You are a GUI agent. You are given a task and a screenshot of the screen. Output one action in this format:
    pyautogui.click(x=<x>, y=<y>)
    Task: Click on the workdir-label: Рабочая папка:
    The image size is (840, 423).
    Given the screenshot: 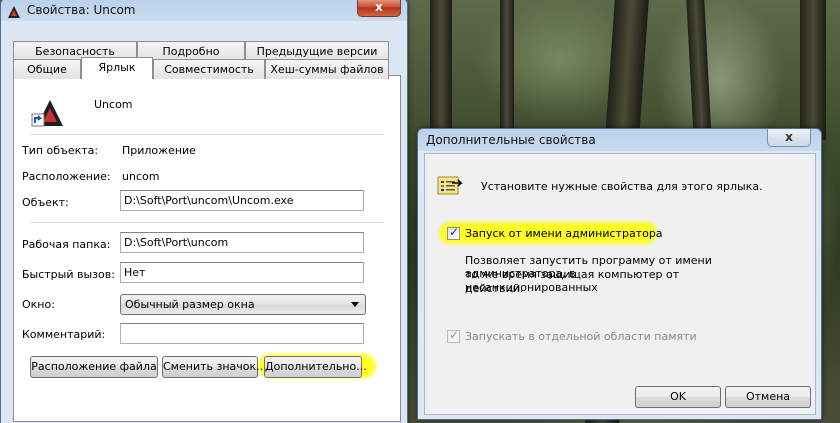 What is the action you would take?
    pyautogui.click(x=66, y=244)
    